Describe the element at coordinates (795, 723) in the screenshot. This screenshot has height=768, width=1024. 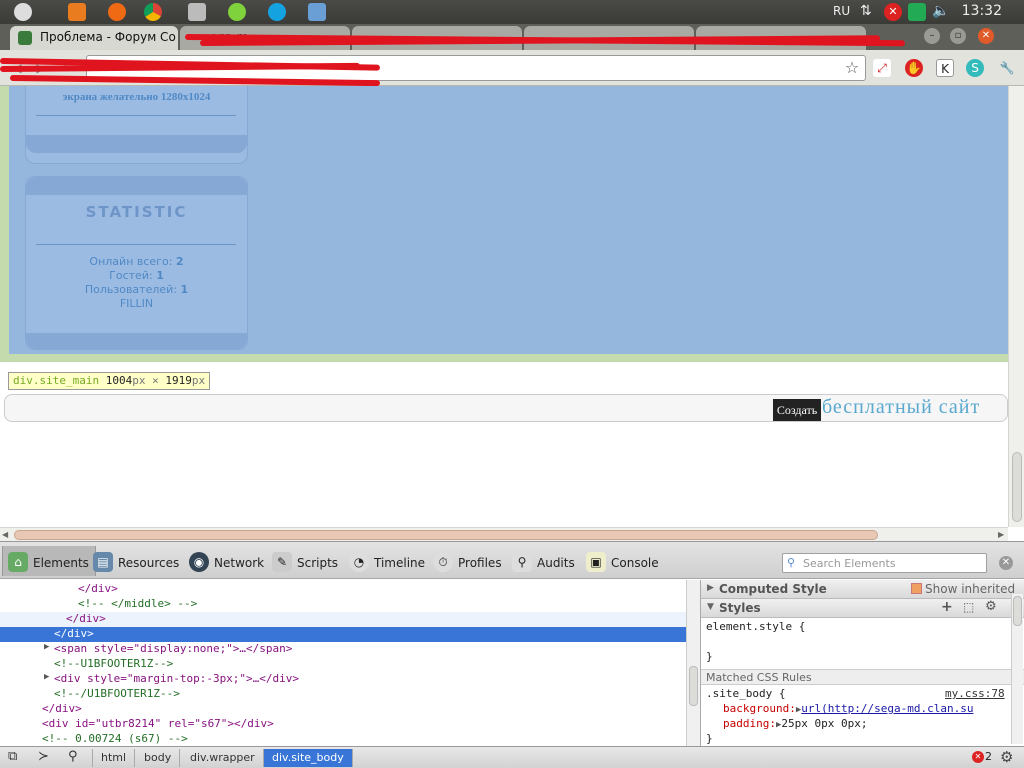
I see `style-property: padding:▶25px 0px 0px;` at that location.